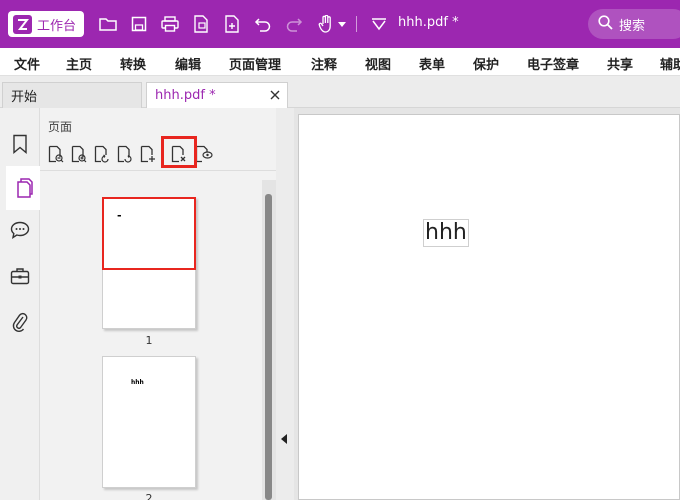 The width and height of the screenshot is (680, 500). Describe the element at coordinates (486, 63) in the screenshot. I see `menu-protect: 保护` at that location.